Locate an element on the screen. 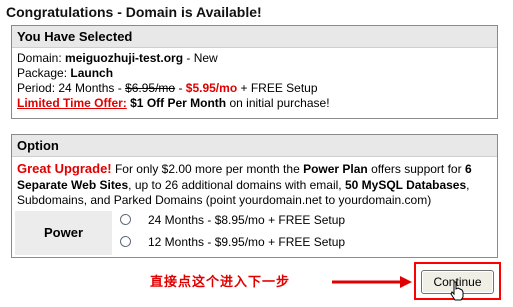 This screenshot has width=513, height=307. upgrade-text-2: offers support for is located at coordinates (416, 169).